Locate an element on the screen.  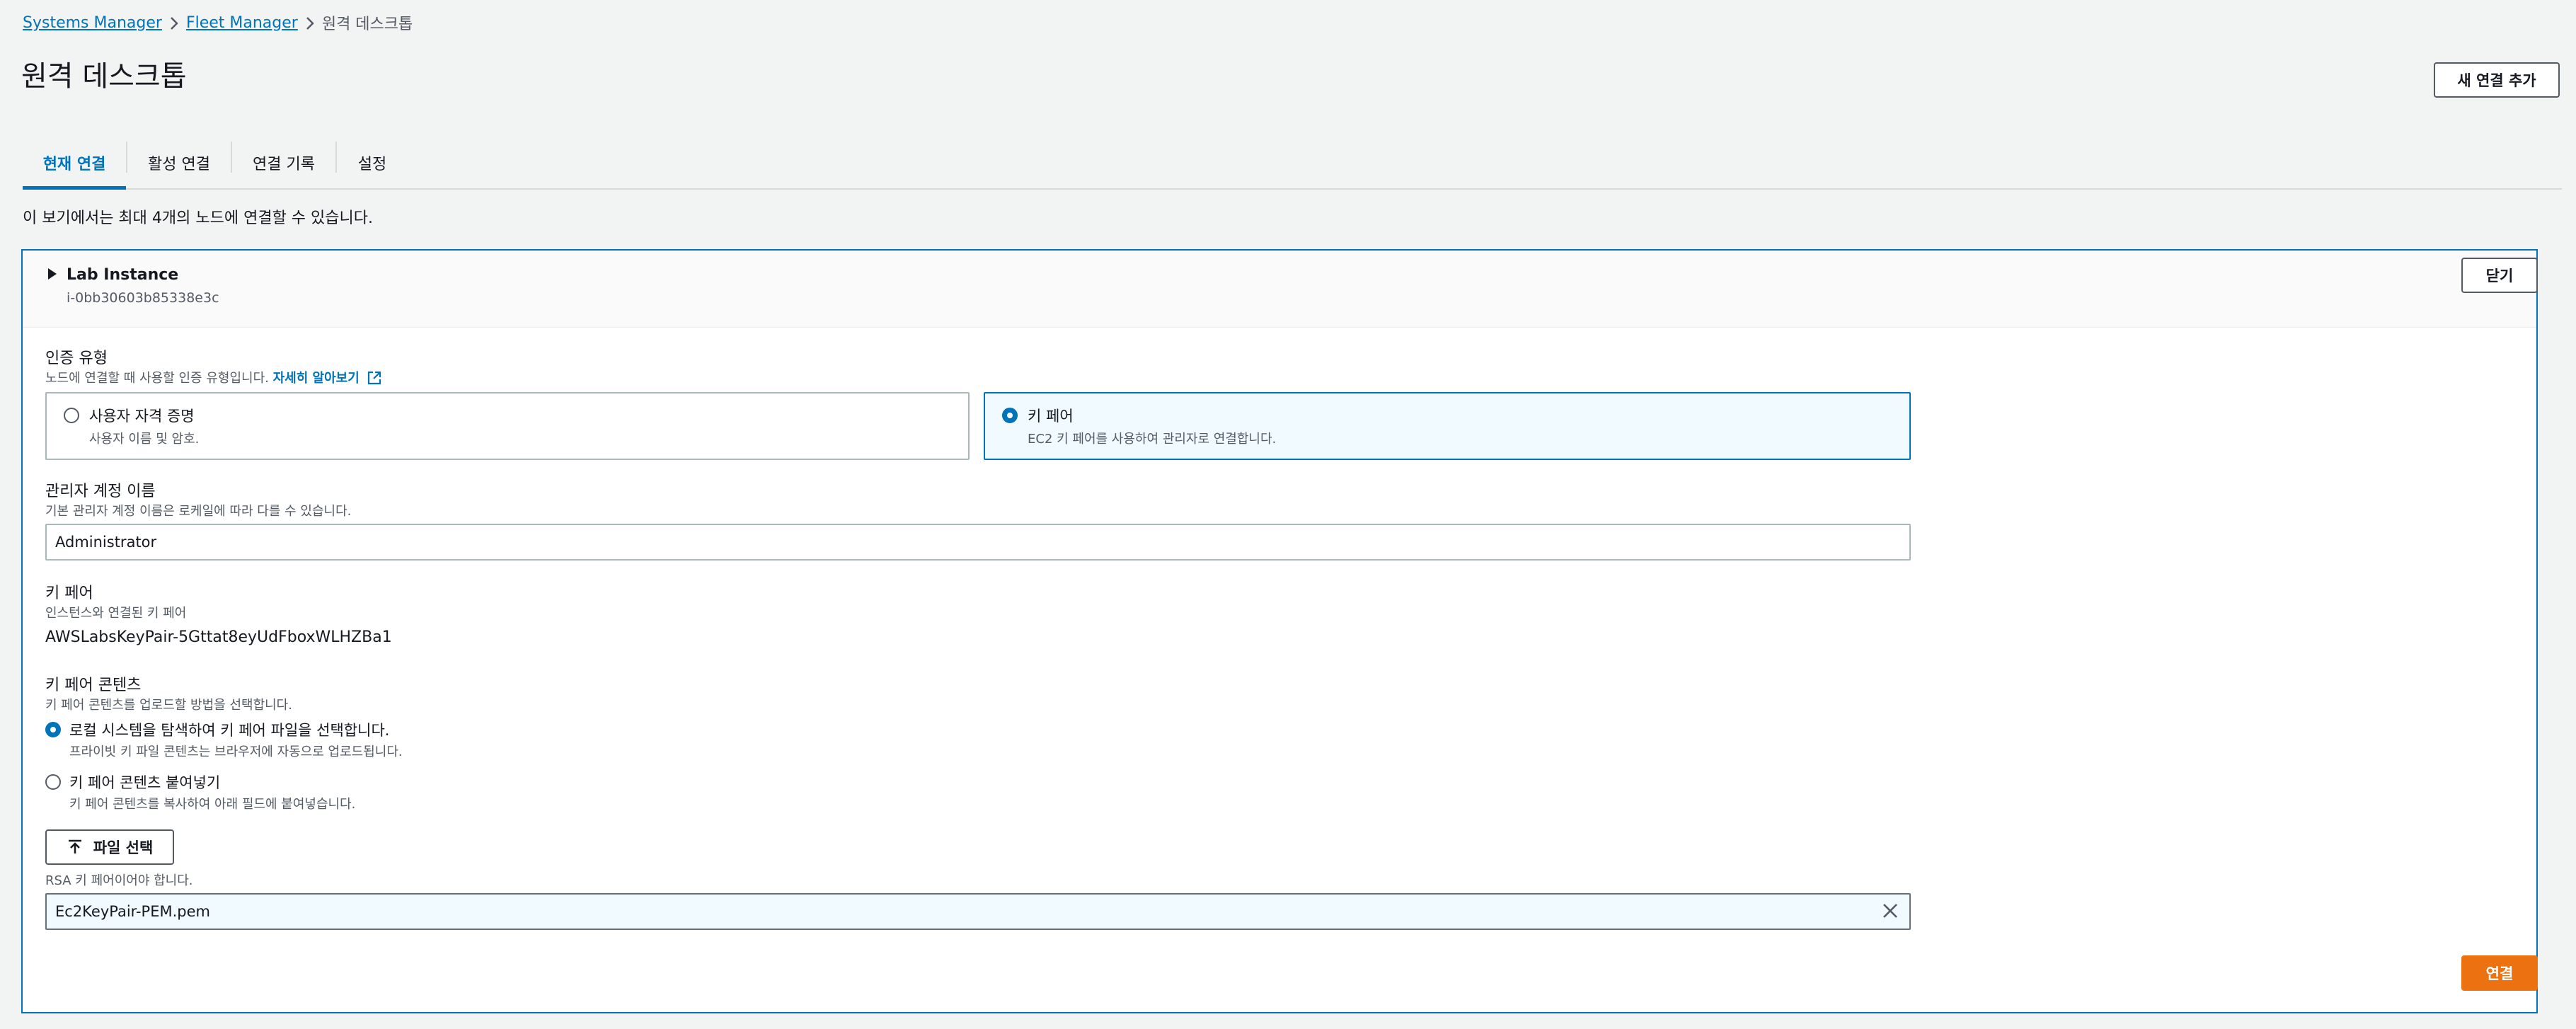
learn-more-link: 자세히 알아보기 is located at coordinates (328, 378).